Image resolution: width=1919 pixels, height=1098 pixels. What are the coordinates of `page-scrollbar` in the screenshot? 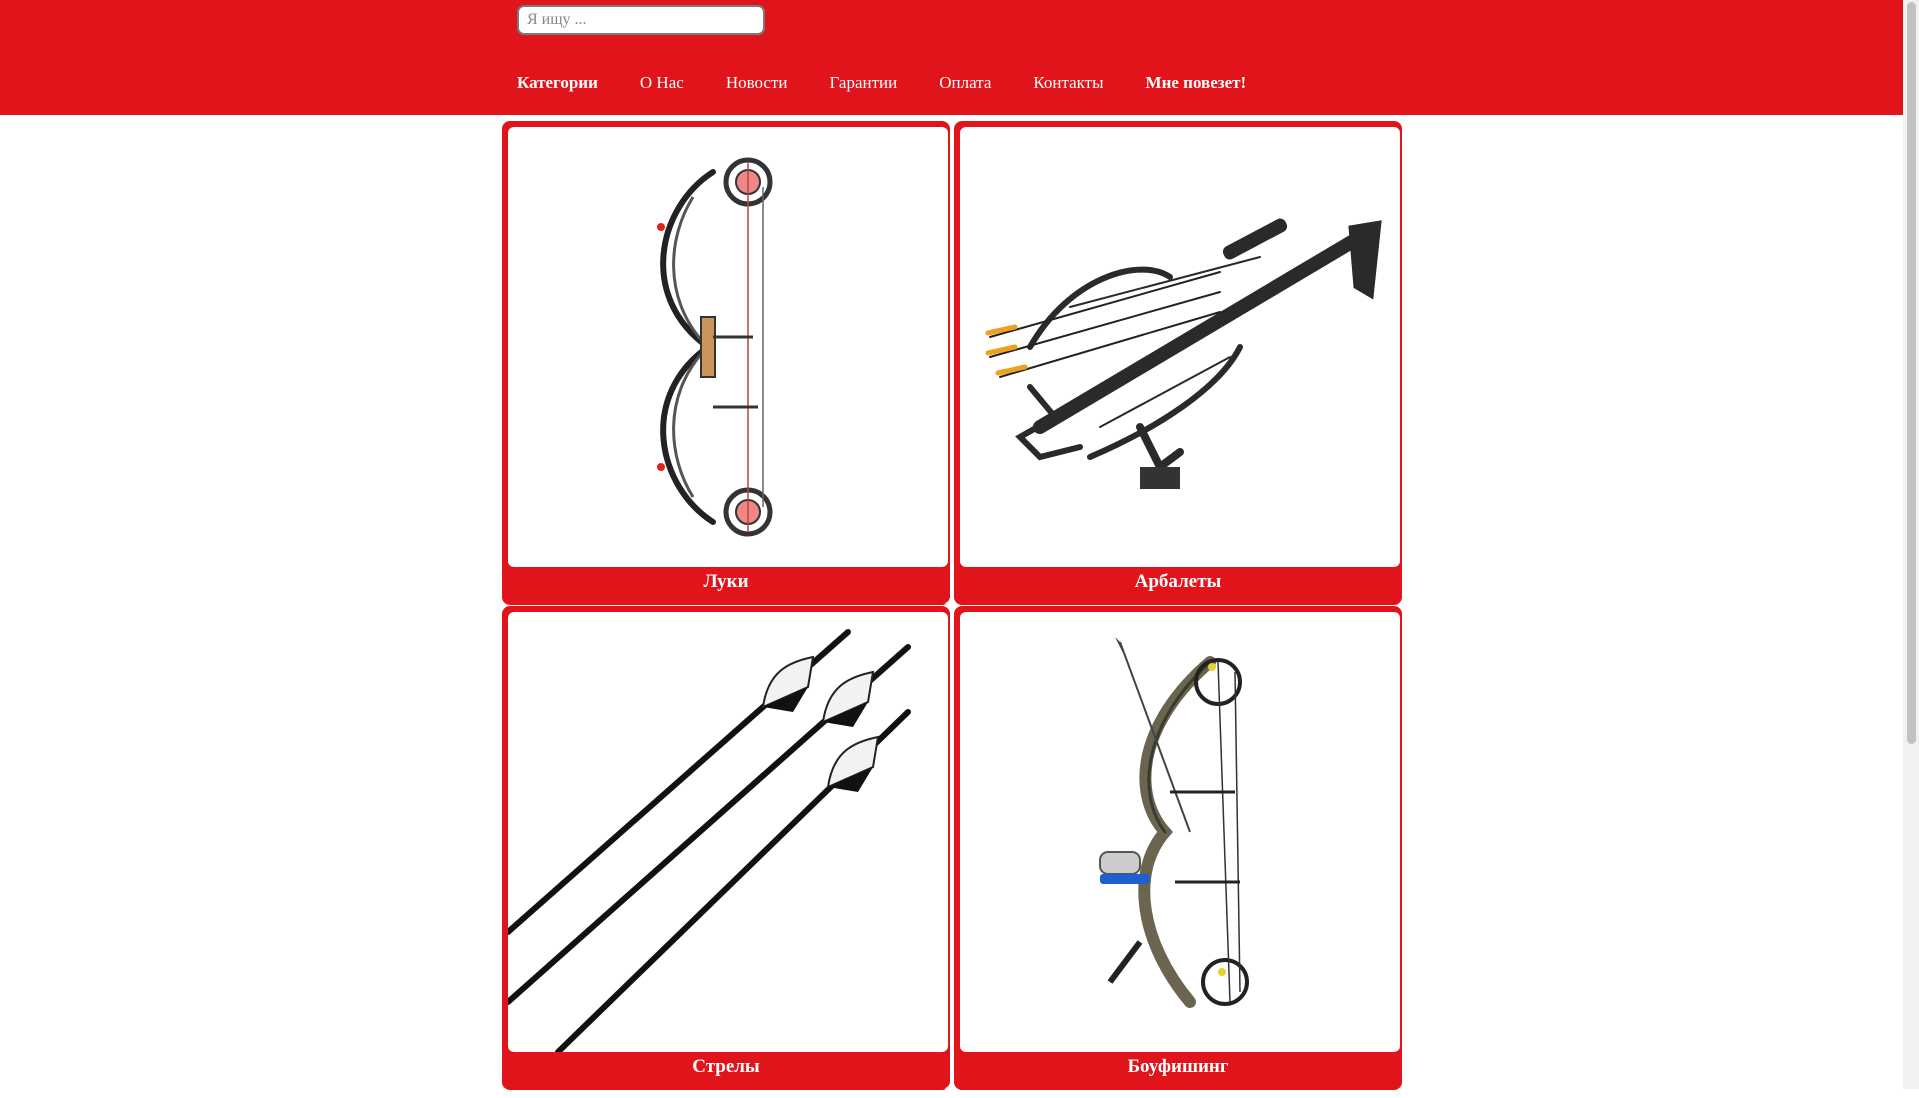 It's located at (1911, 544).